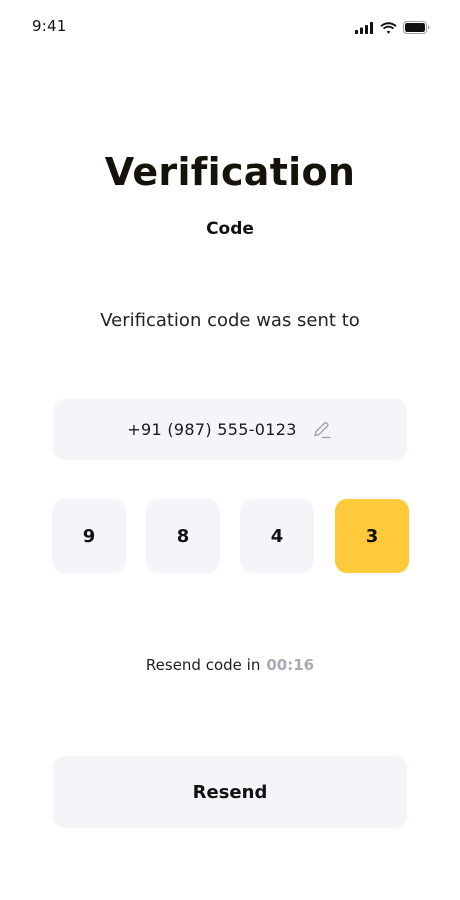 The image size is (460, 900). I want to click on code-digit-3: 4, so click(277, 536).